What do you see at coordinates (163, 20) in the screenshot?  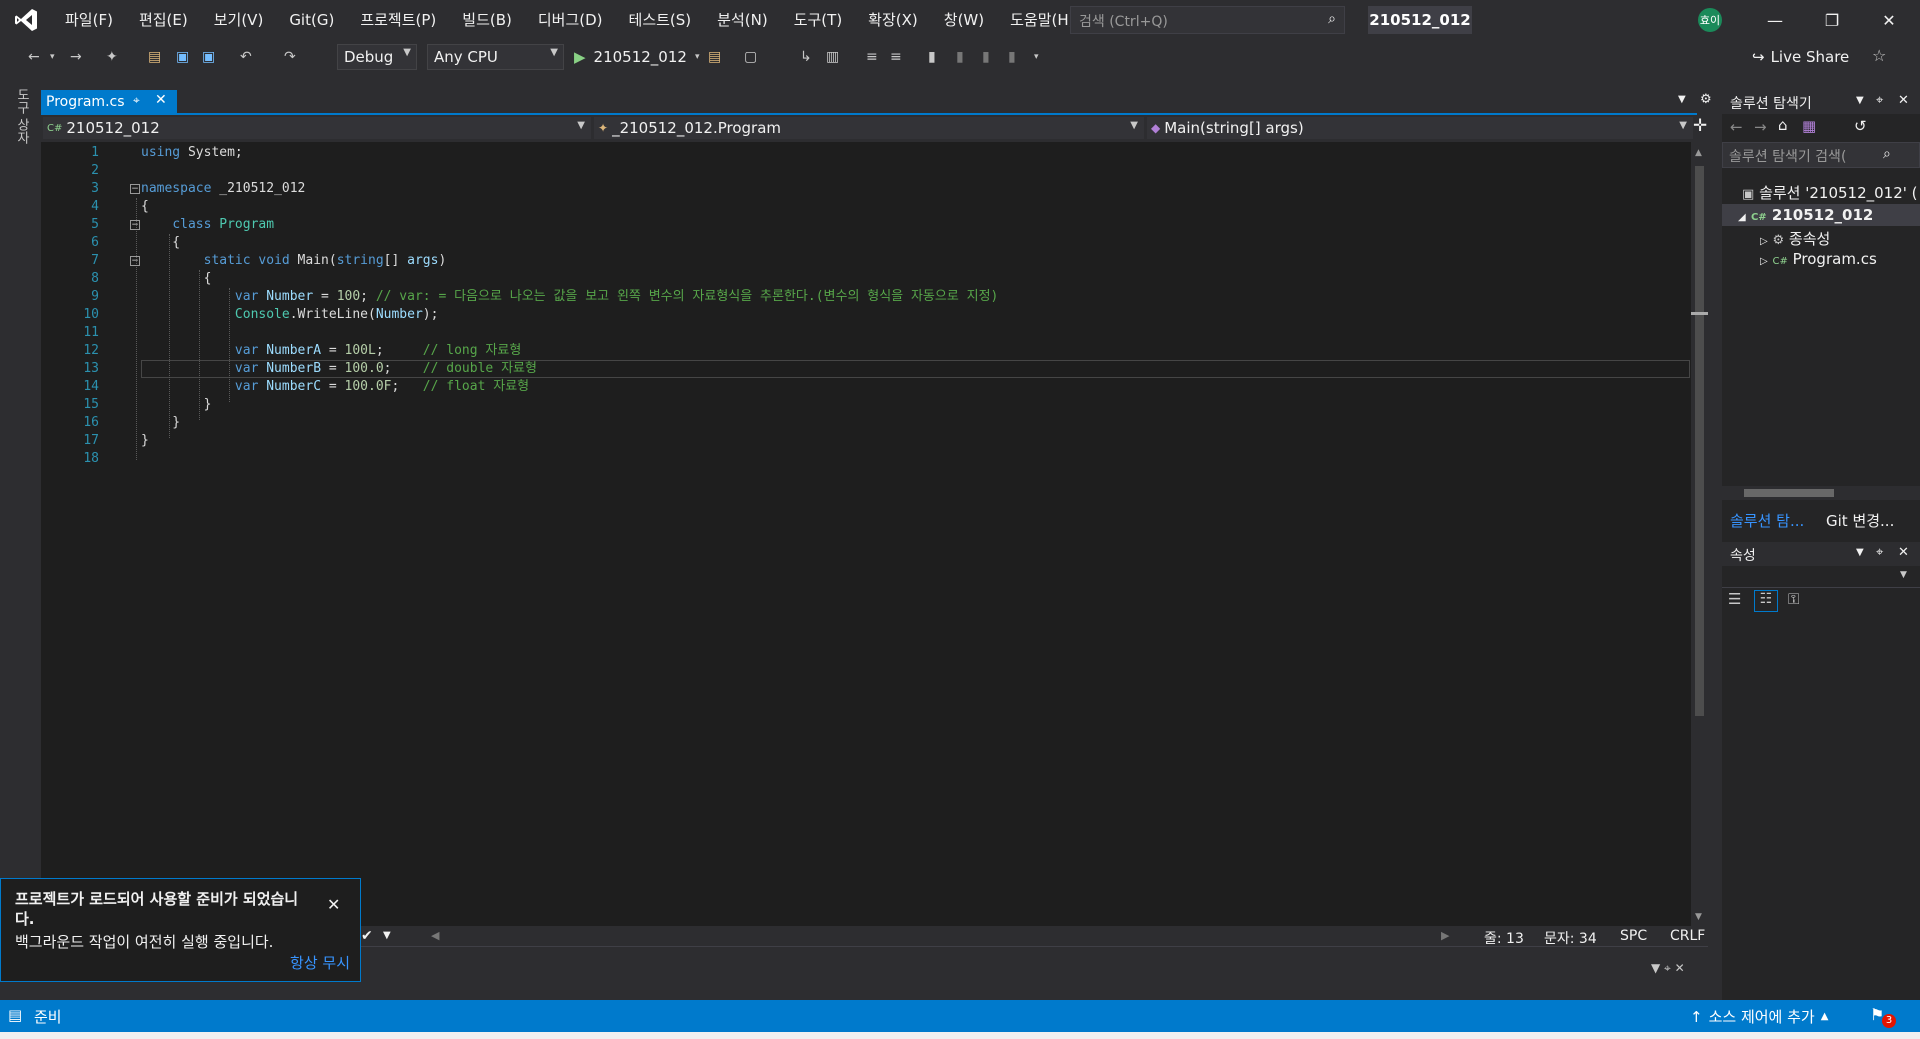 I see `menu-item-1: 편집(E)` at bounding box center [163, 20].